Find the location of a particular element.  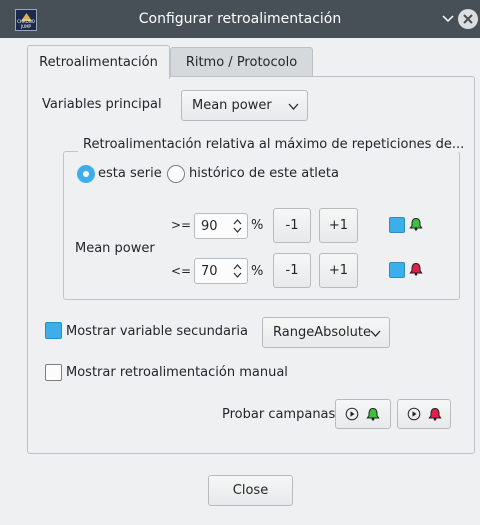

manual-feedback-checkbox is located at coordinates (53, 372).